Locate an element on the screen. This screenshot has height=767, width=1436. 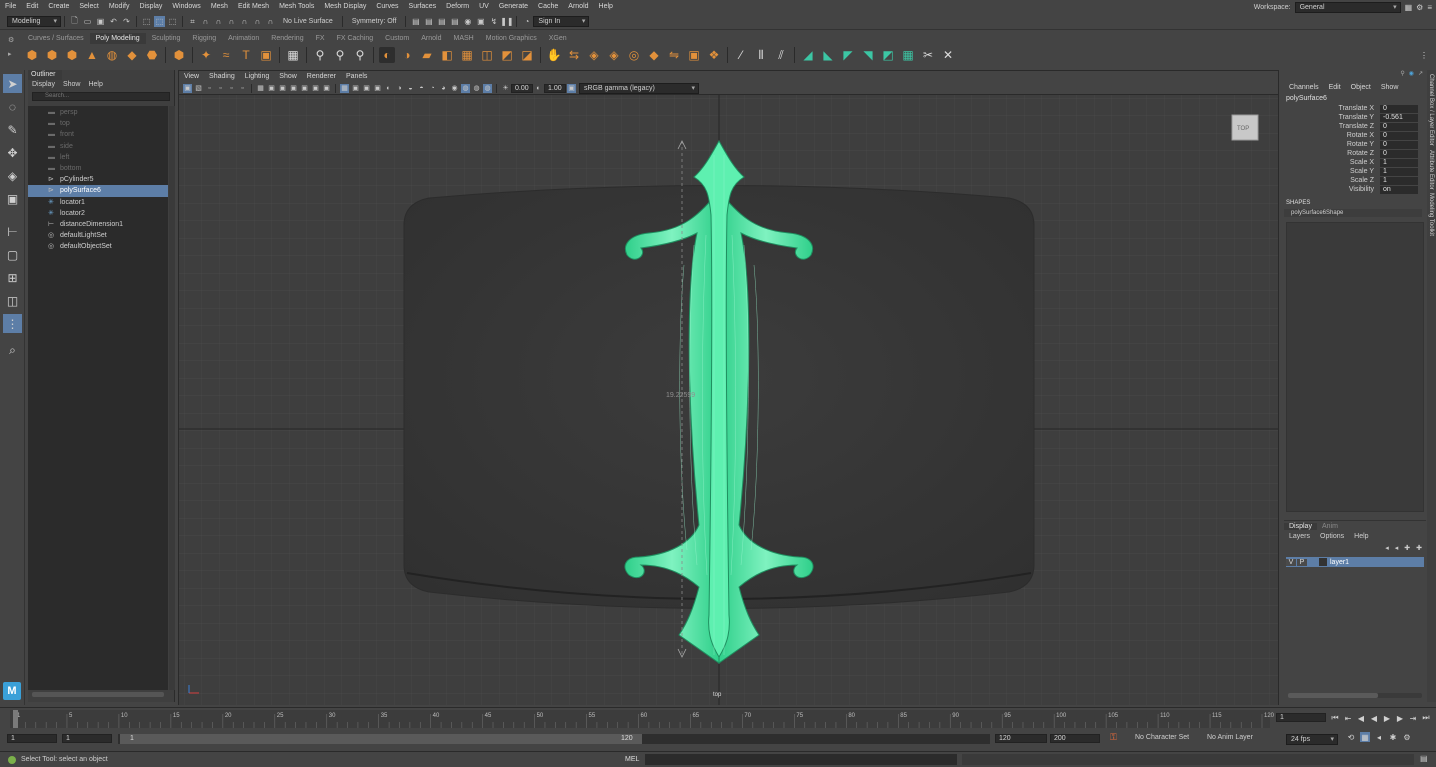
range-start-field: 1 is located at coordinates (32, 738).